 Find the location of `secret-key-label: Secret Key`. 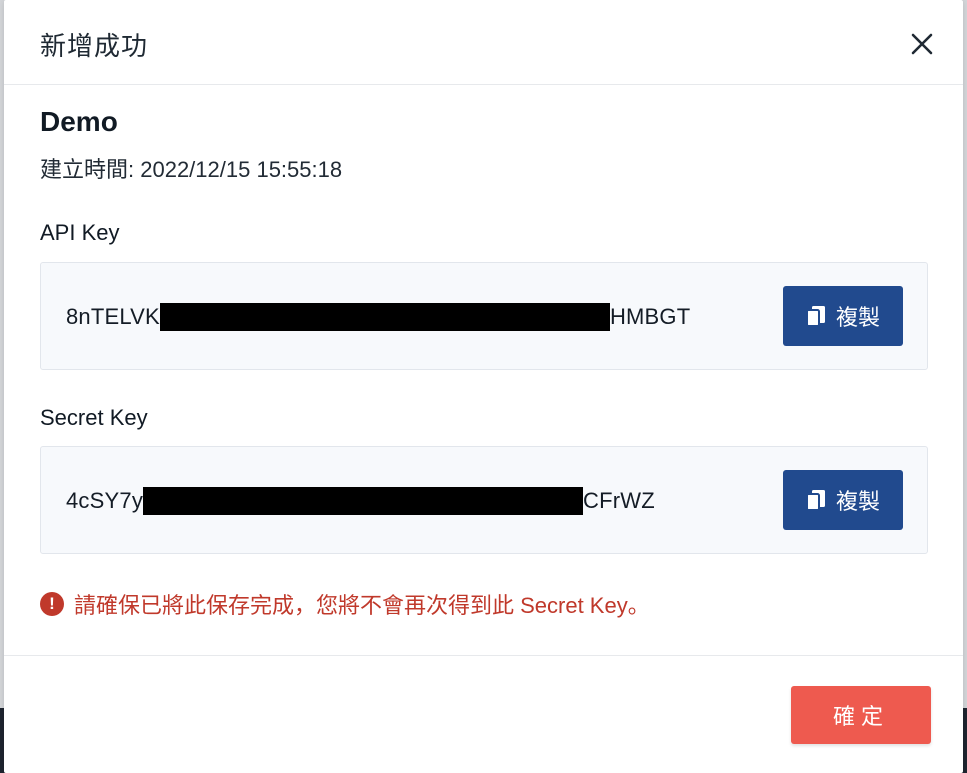

secret-key-label: Secret Key is located at coordinates (94, 417).